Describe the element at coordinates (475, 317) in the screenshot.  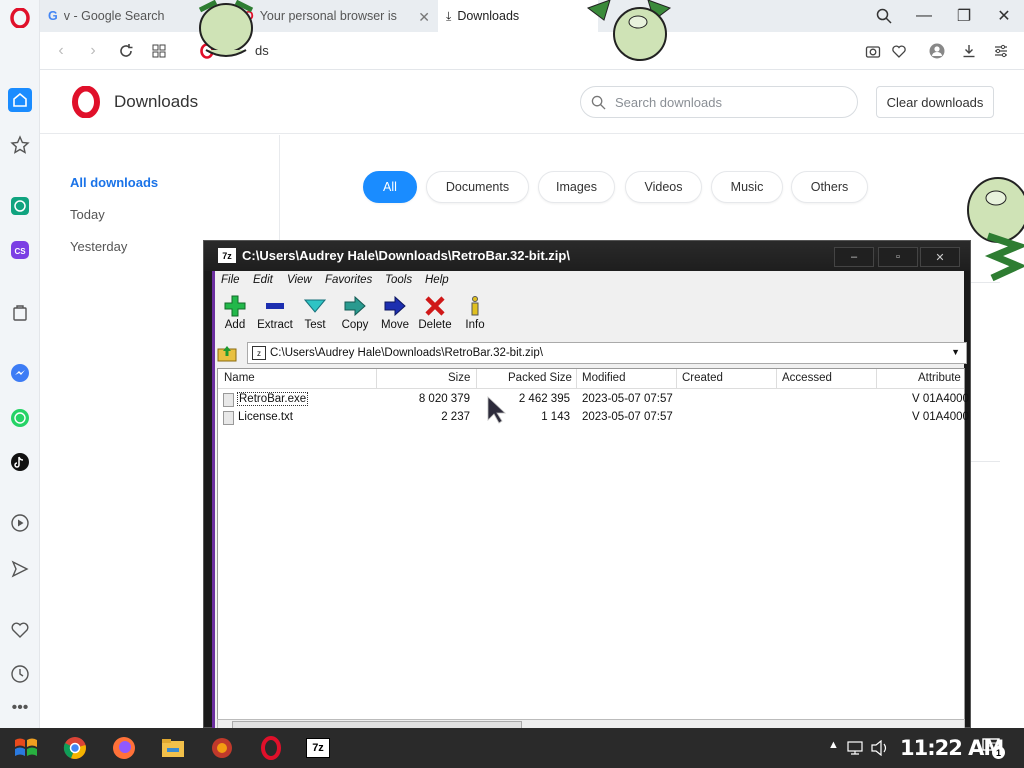
I see `info-button: Info` at that location.